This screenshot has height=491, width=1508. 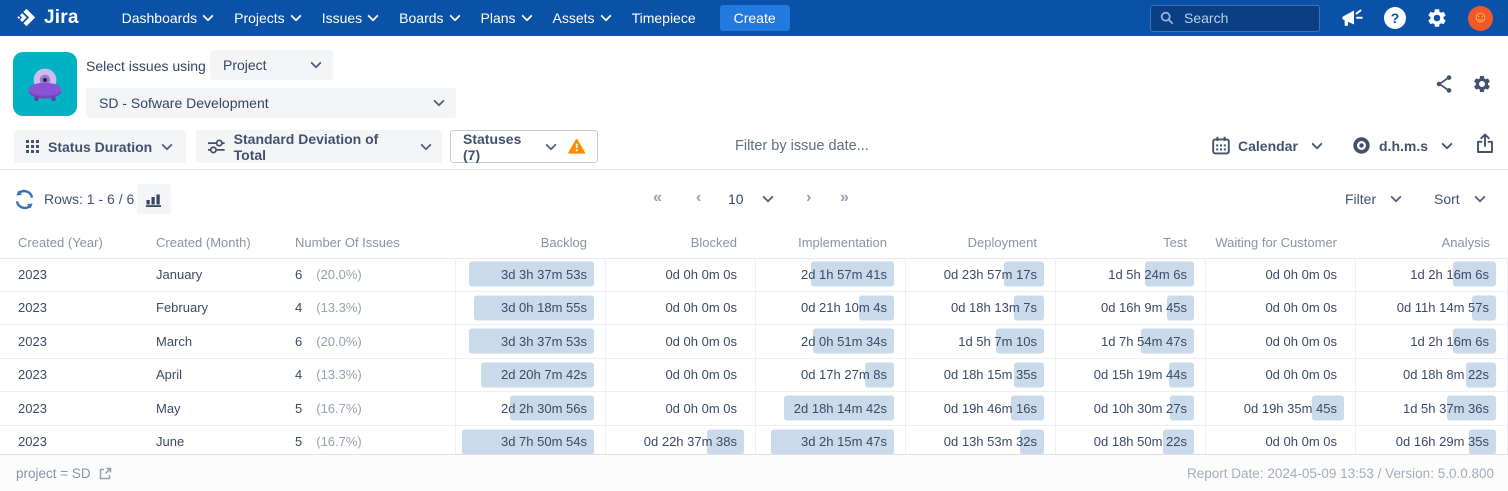 What do you see at coordinates (421, 18) in the screenshot?
I see `nav-item-label: Boards` at bounding box center [421, 18].